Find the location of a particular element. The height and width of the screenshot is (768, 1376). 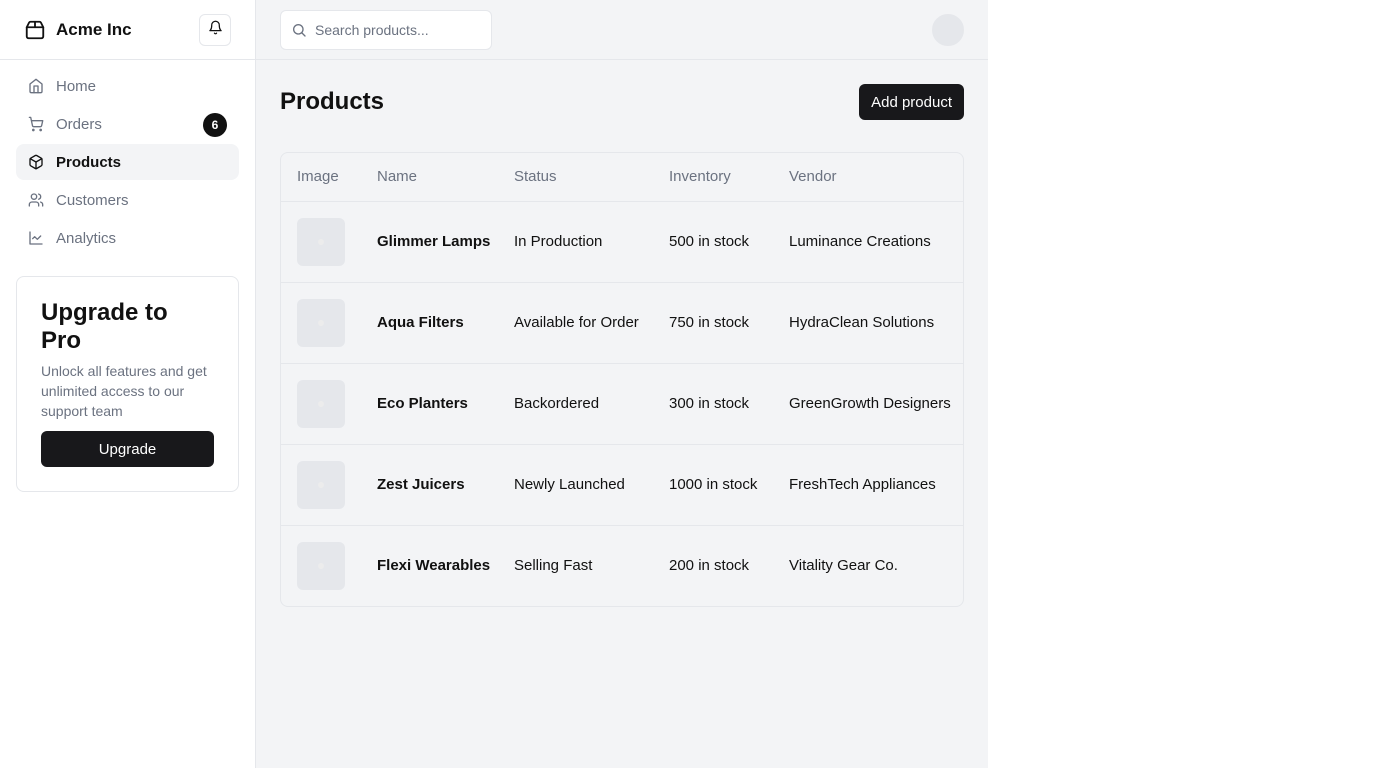

sidebar-item-label: Orders is located at coordinates (79, 124).